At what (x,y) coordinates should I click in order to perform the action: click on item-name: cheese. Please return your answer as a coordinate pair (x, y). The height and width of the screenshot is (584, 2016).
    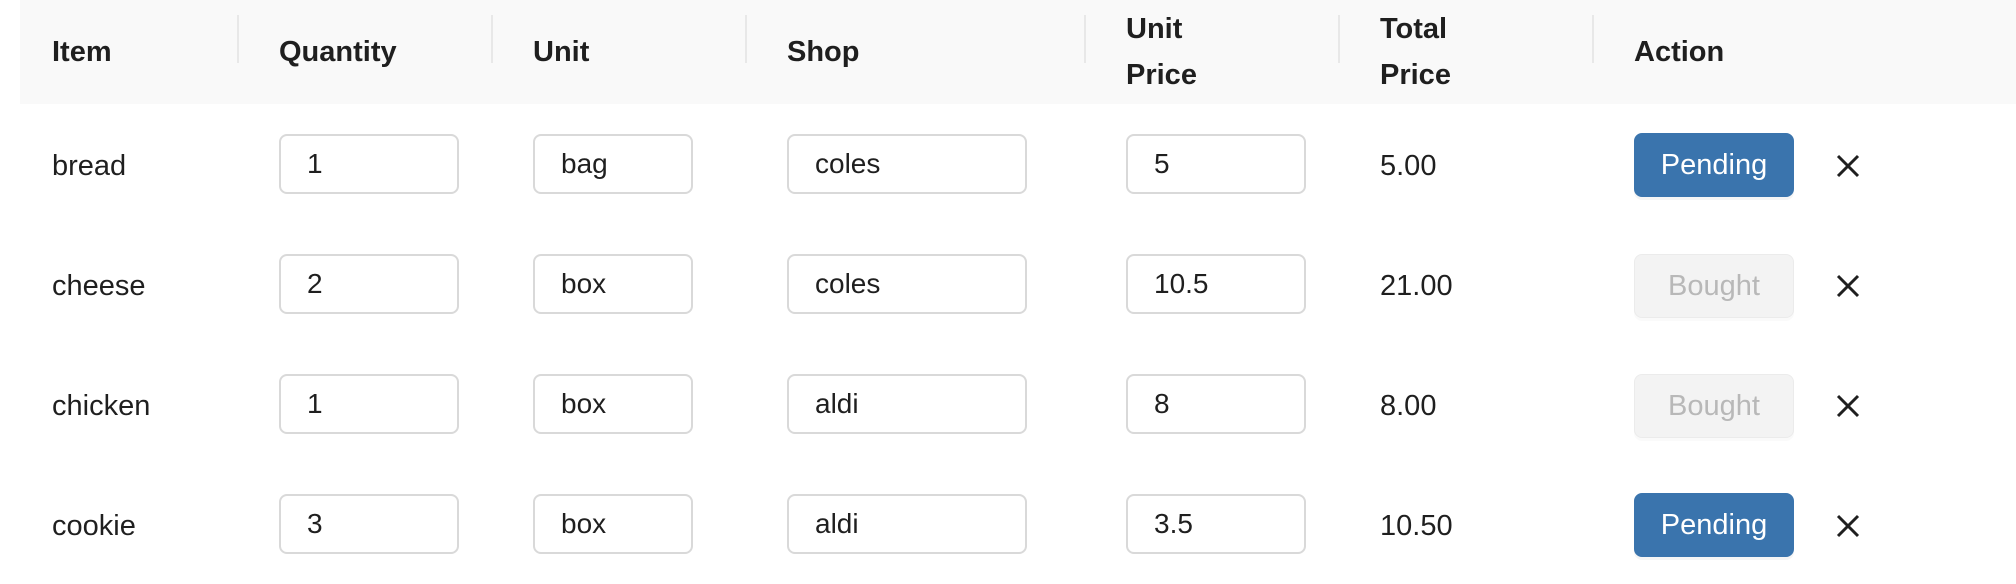
    Looking at the image, I should click on (99, 286).